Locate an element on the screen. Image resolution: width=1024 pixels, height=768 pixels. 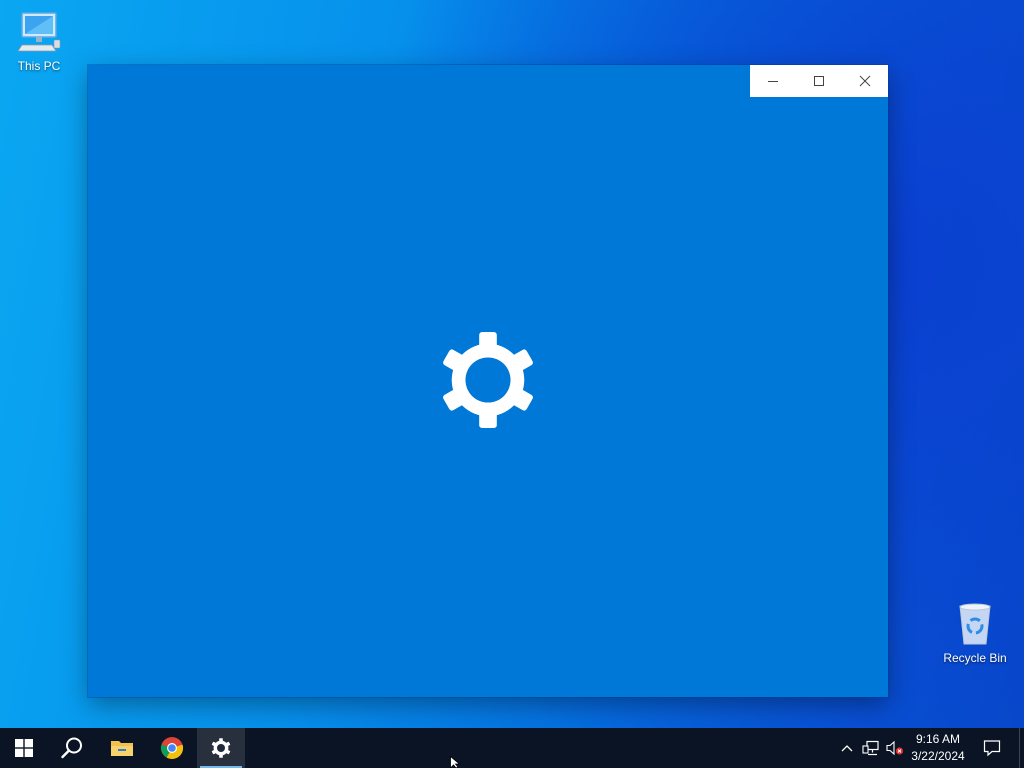
desktop-icon-label: Recycle Bin is located at coordinates (975, 658).